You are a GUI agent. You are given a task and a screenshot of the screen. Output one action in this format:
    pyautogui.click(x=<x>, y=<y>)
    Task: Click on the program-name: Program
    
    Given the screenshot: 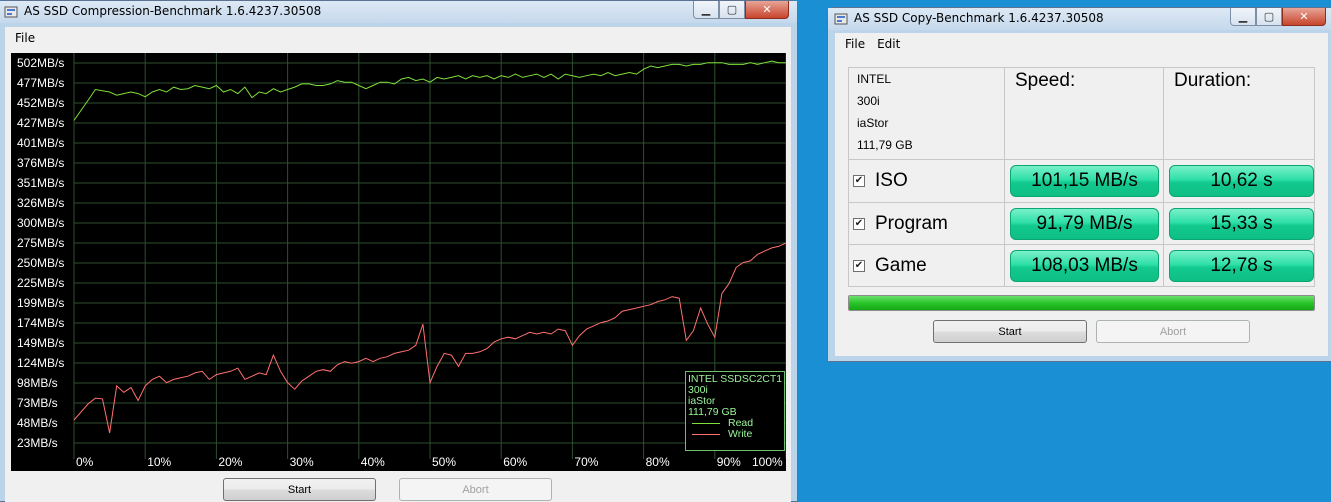 What is the action you would take?
    pyautogui.click(x=911, y=223)
    